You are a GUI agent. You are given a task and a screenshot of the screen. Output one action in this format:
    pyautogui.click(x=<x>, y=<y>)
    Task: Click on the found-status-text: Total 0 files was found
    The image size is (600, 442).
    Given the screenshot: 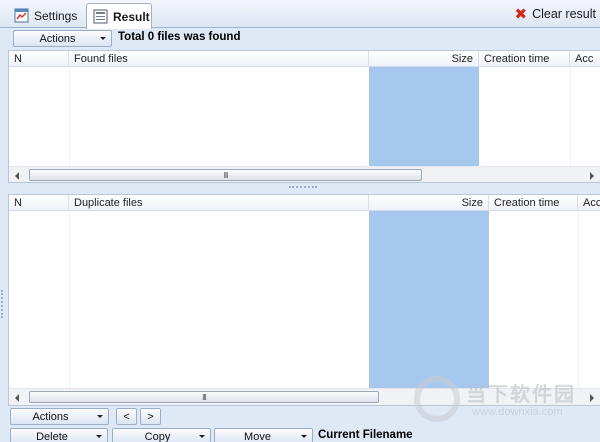 What is the action you would take?
    pyautogui.click(x=179, y=37)
    